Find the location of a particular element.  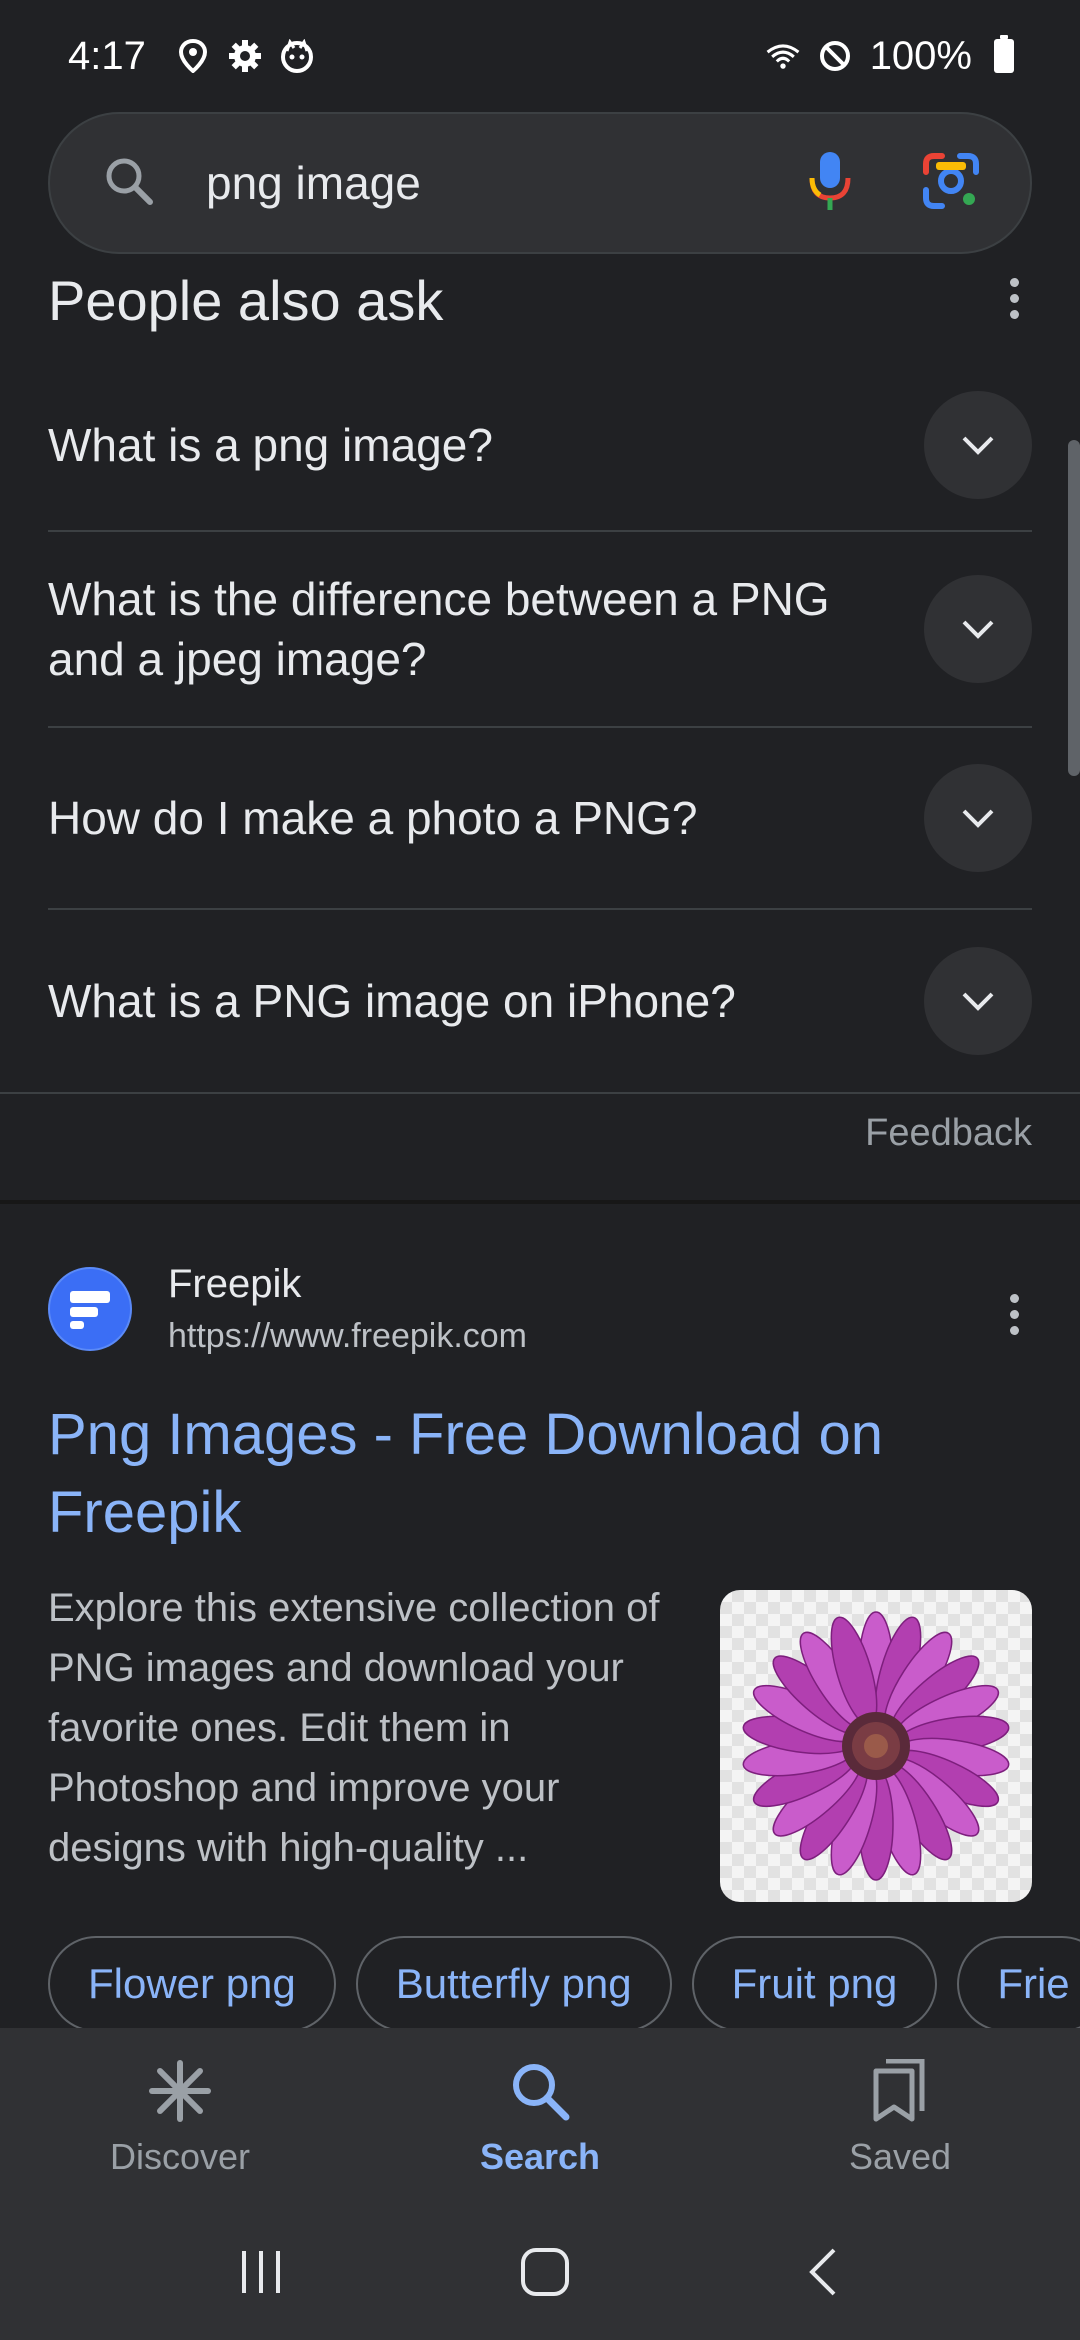

chip: Flower png is located at coordinates (192, 1984).